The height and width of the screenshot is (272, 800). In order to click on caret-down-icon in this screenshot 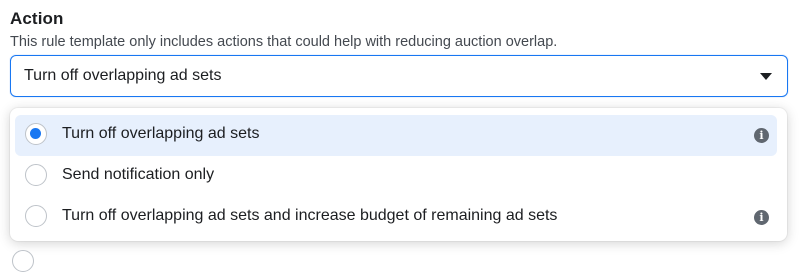, I will do `click(766, 76)`.